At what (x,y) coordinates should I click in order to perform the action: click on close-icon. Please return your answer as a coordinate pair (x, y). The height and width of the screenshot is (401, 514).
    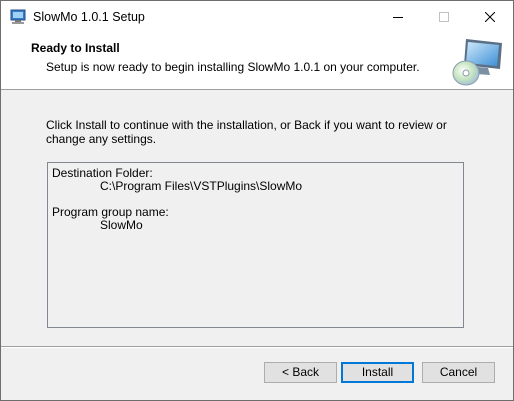
    Looking at the image, I should click on (490, 17).